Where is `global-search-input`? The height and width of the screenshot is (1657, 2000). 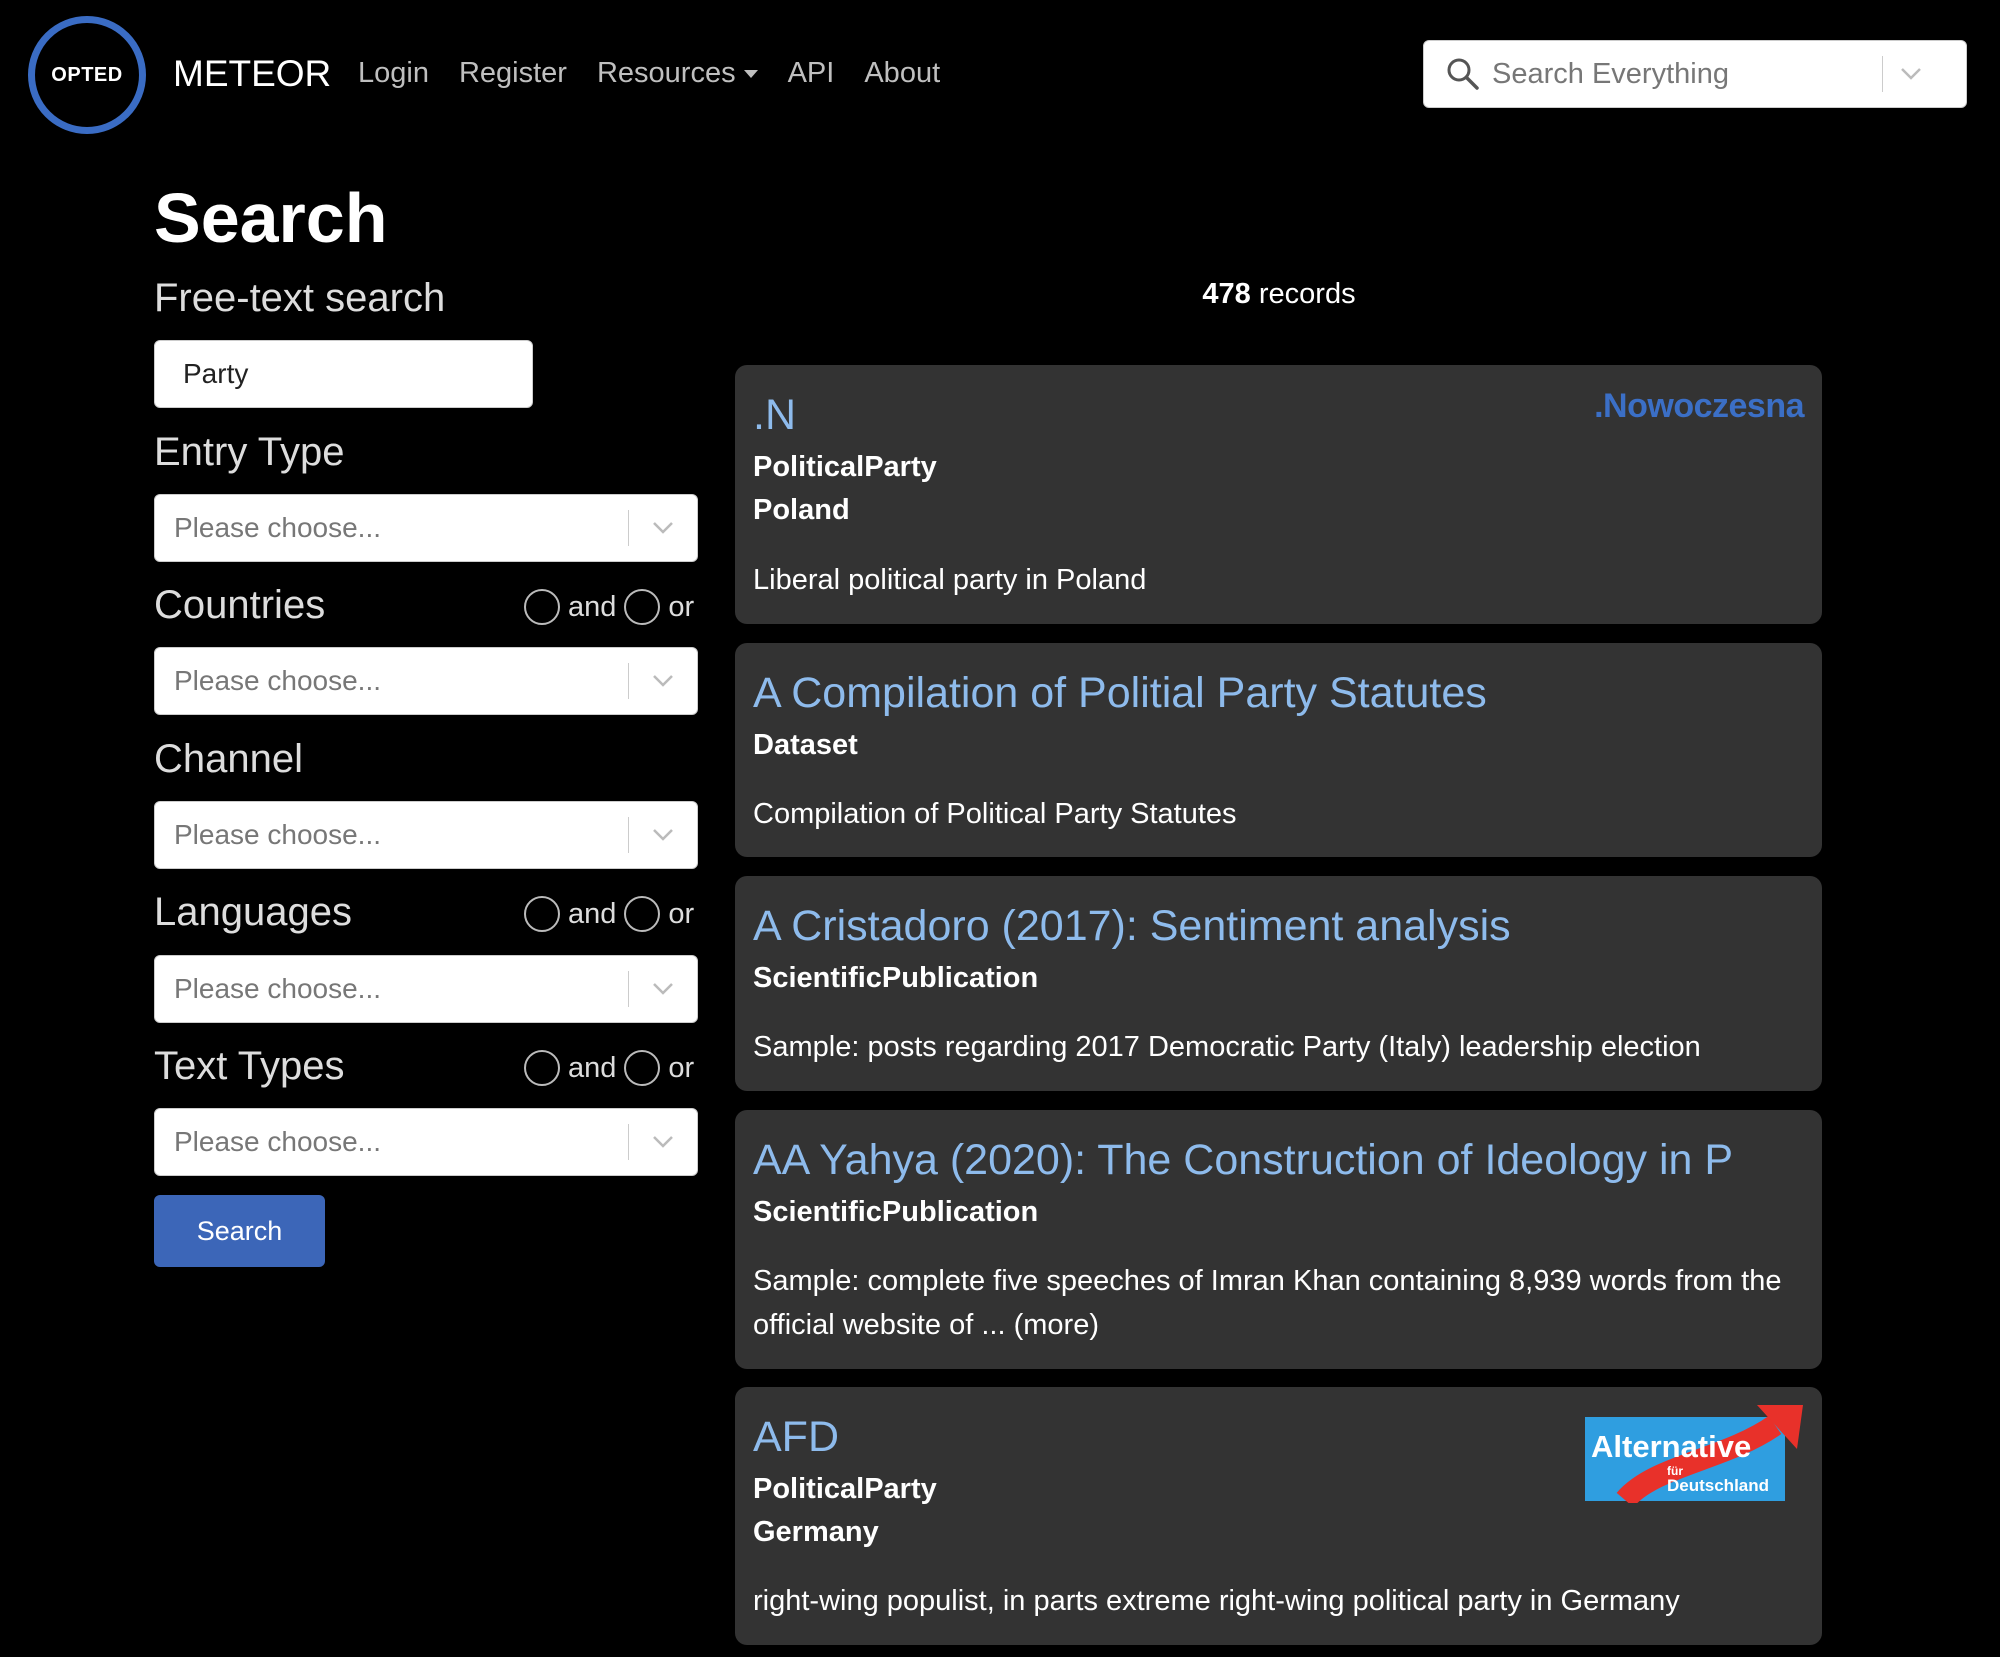 global-search-input is located at coordinates (1687, 74).